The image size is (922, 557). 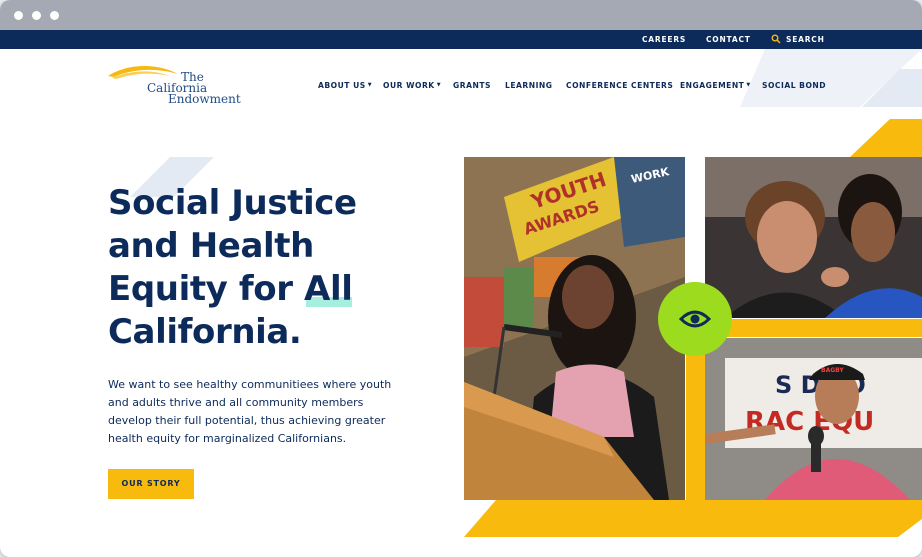 What do you see at coordinates (232, 203) in the screenshot?
I see `headline-line: Social Justice` at bounding box center [232, 203].